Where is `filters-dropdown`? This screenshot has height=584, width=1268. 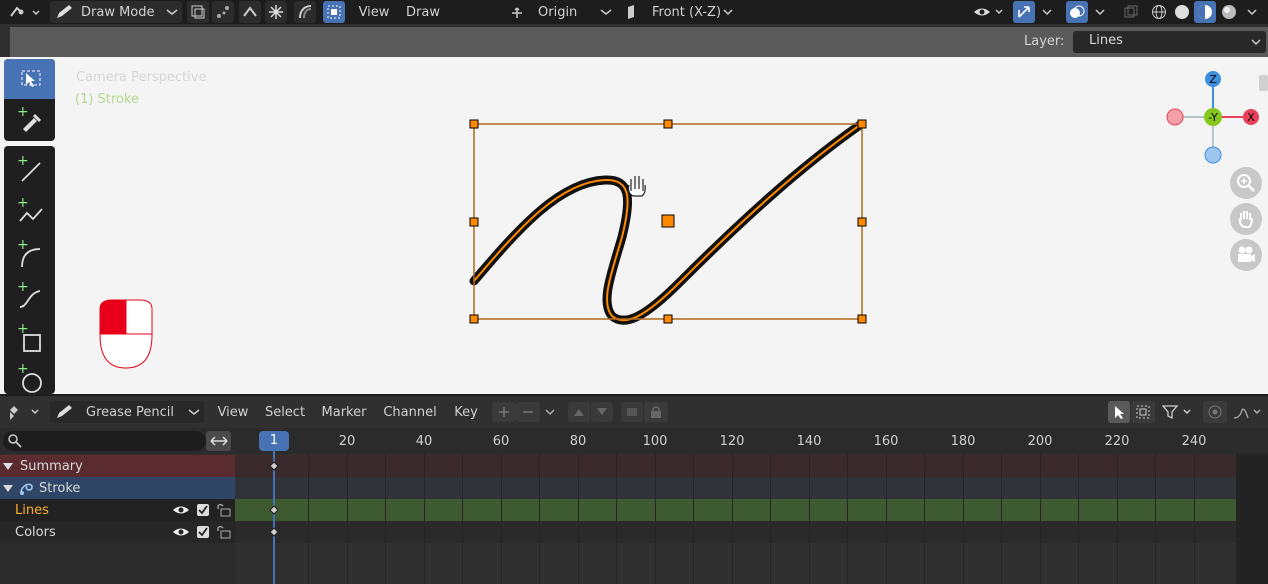 filters-dropdown is located at coordinates (1178, 412).